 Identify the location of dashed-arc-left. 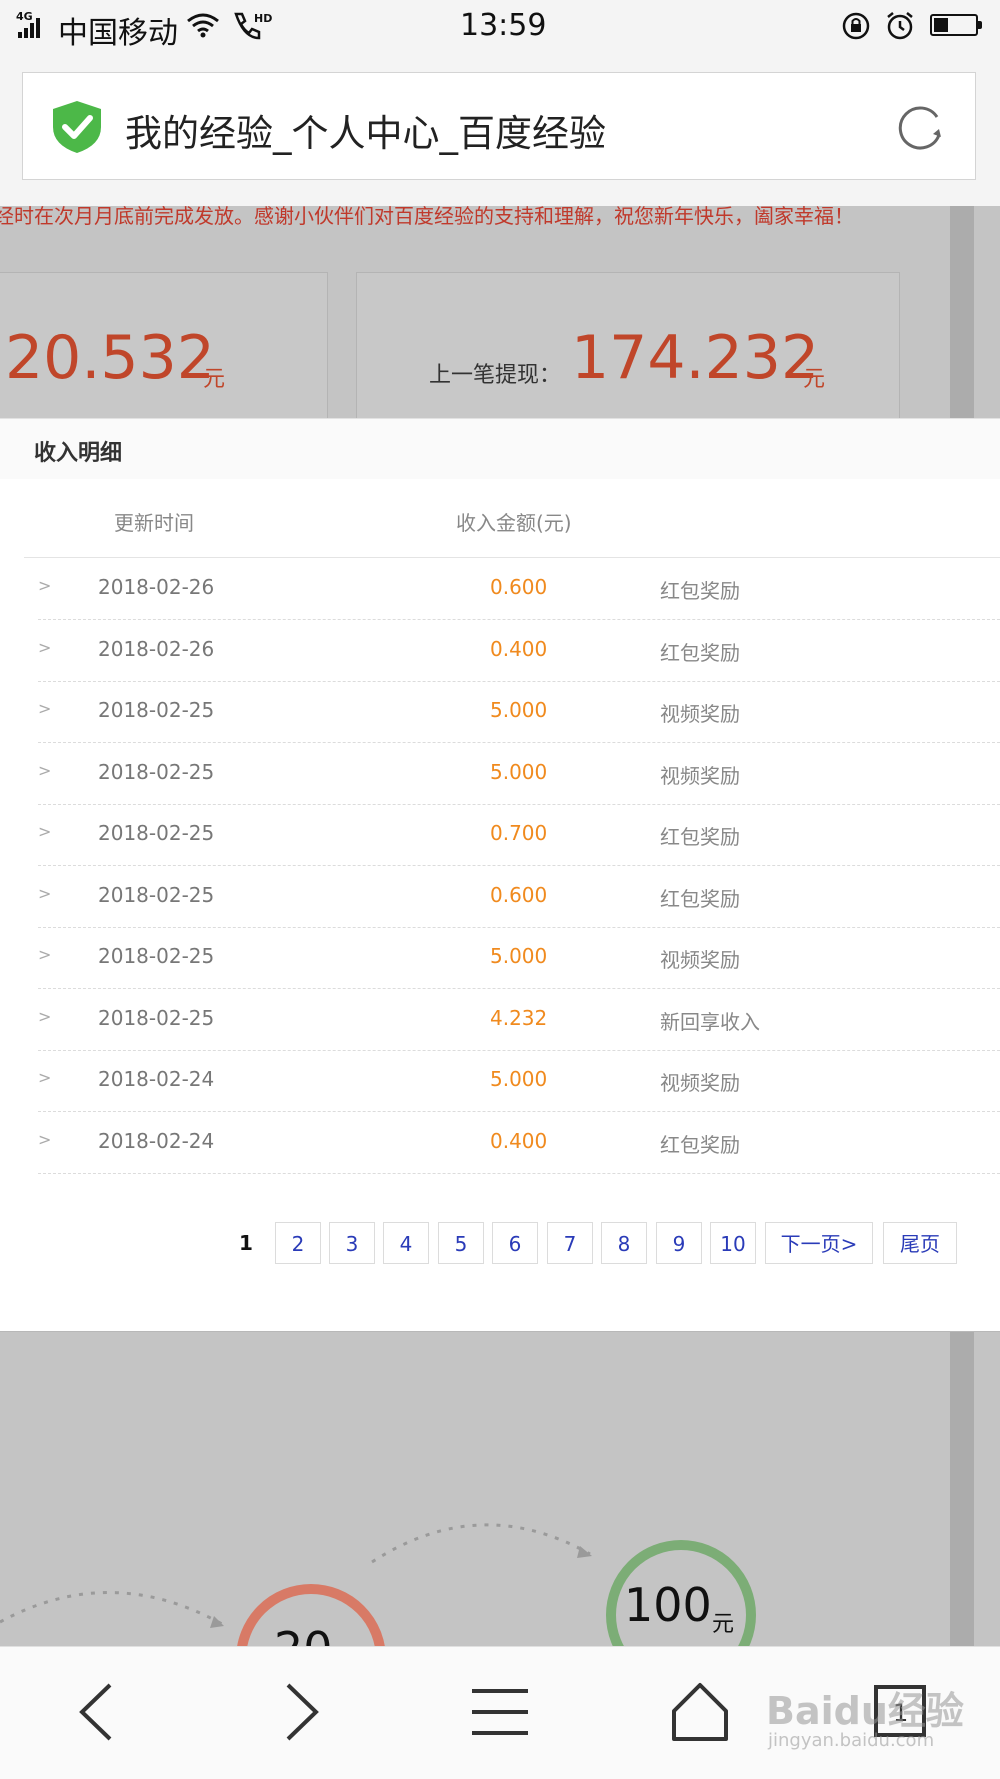
(112, 1609).